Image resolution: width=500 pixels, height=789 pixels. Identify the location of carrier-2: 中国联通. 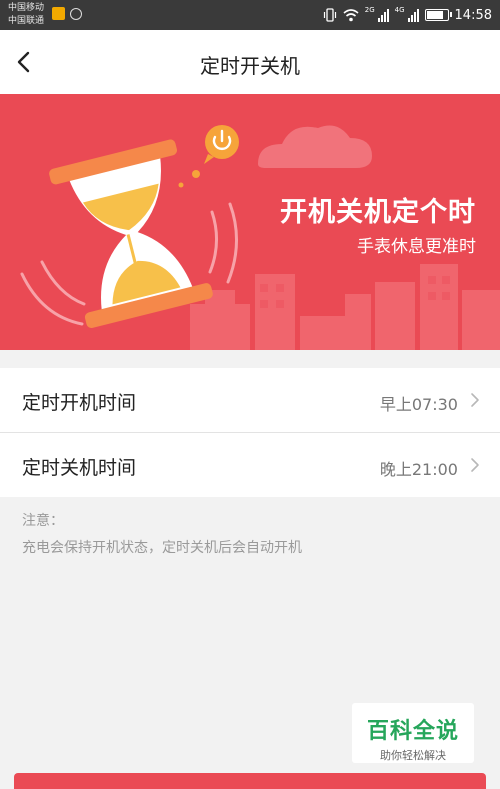
(26, 21).